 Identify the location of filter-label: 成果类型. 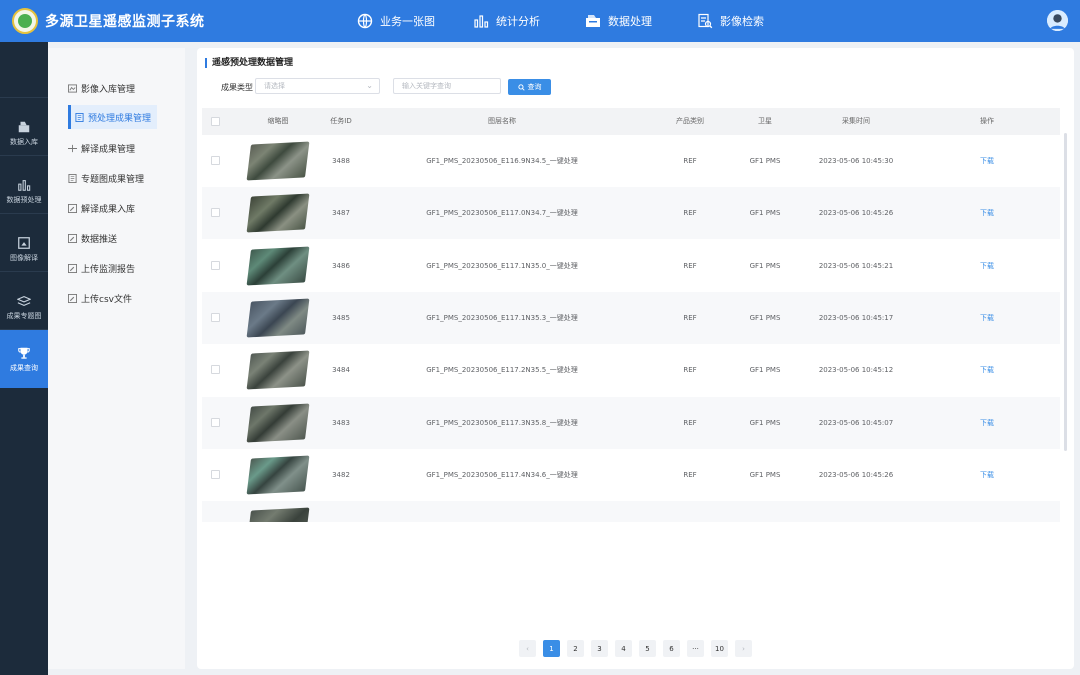
(237, 87).